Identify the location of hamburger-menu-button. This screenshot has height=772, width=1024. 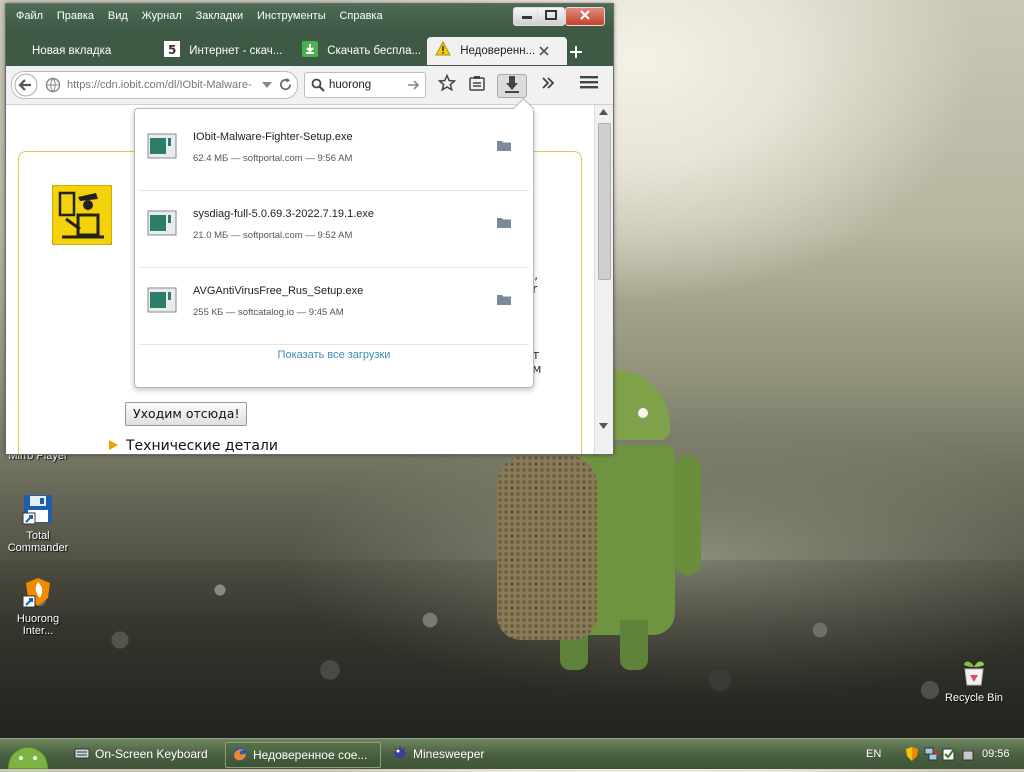
(589, 85).